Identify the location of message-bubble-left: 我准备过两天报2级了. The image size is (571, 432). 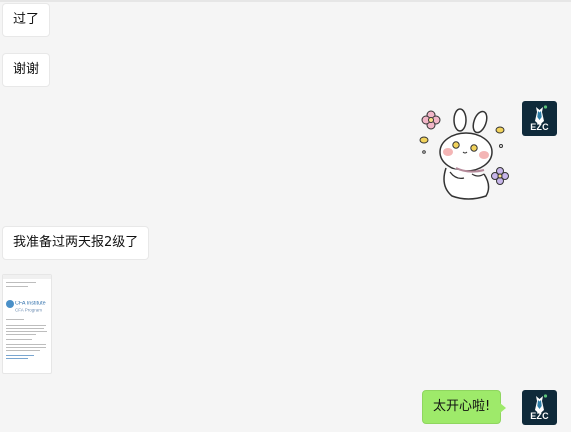
(76, 243).